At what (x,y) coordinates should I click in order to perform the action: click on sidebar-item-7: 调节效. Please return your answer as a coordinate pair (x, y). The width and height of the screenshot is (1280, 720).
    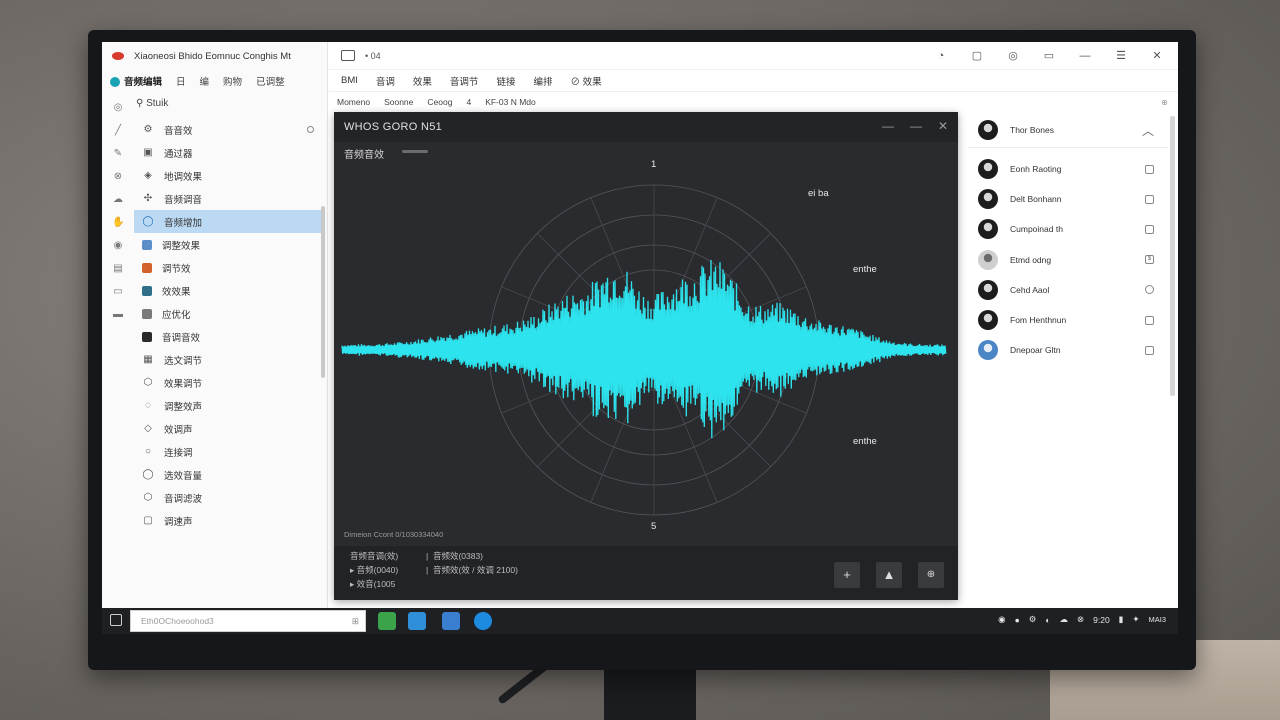
    Looking at the image, I should click on (228, 267).